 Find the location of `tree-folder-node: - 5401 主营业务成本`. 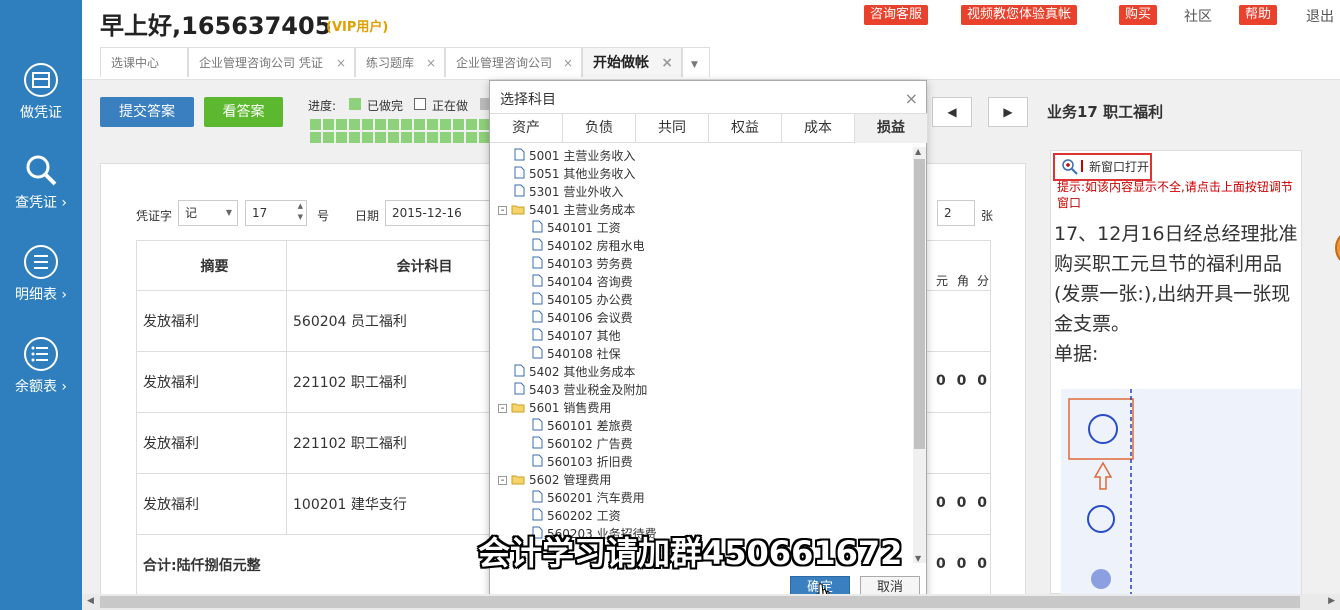

tree-folder-node: - 5401 主营业务成本 is located at coordinates (566, 210).